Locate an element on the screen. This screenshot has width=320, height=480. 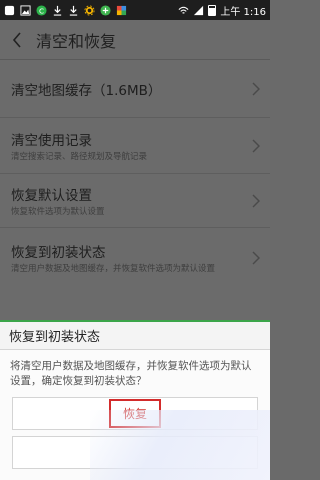
wifi-icon is located at coordinates (183, 10).